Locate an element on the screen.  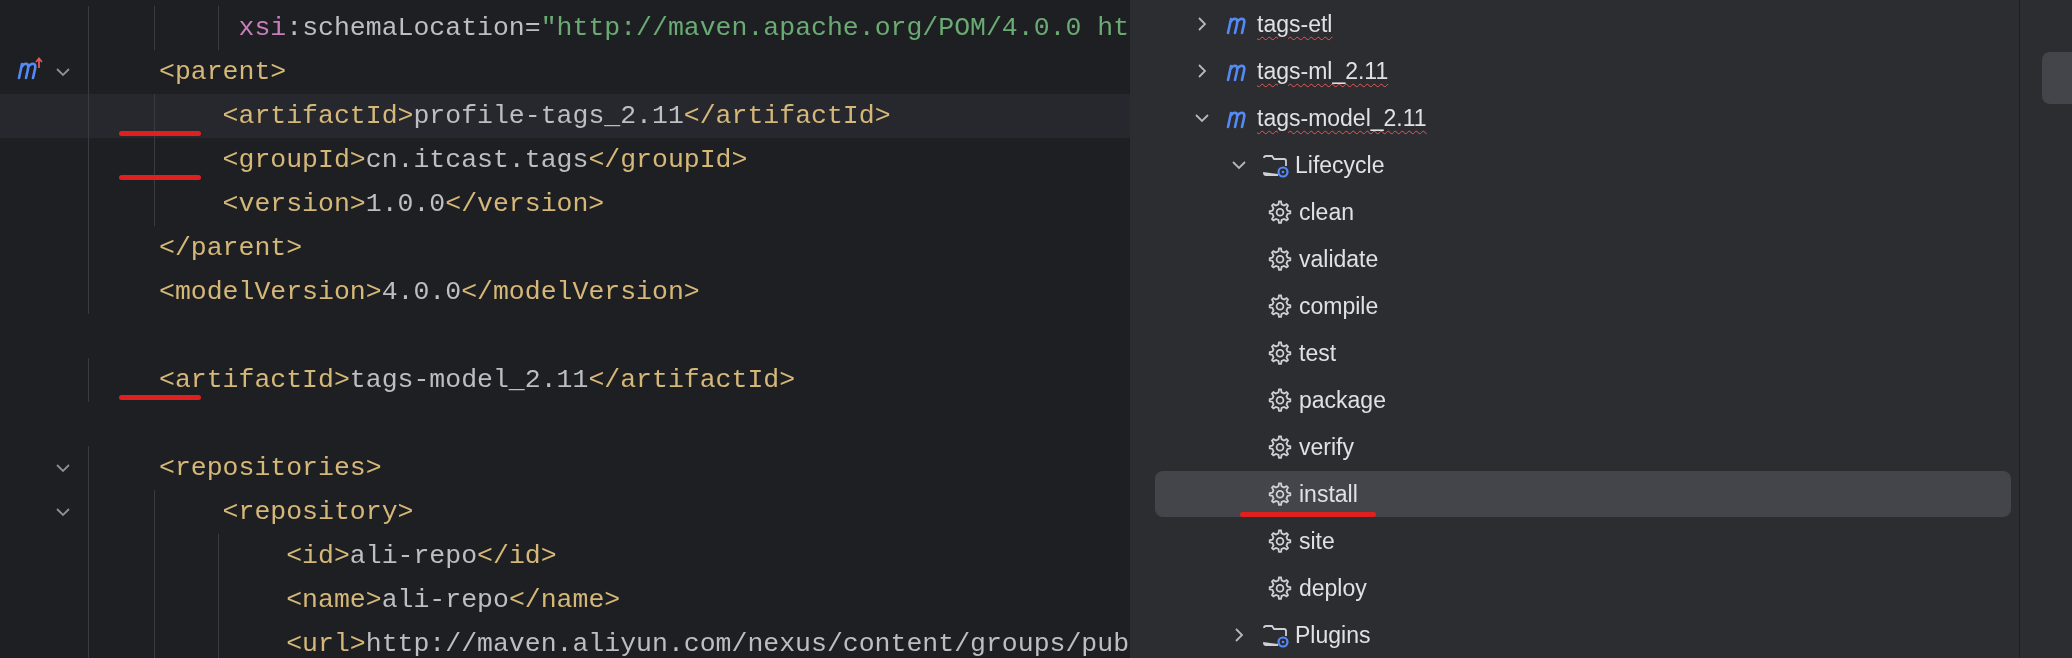
tree-item: site is located at coordinates (1583, 541).